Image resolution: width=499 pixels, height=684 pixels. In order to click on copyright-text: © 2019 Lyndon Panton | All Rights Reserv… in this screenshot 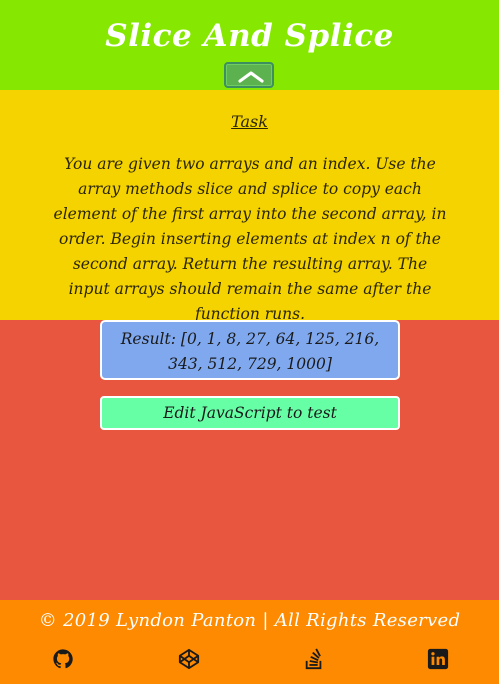, I will do `click(249, 620)`.